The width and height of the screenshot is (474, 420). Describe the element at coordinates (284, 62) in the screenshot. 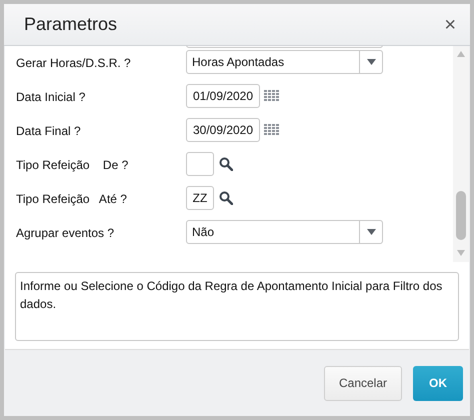

I see `dropdown: Horas Apontadas` at that location.